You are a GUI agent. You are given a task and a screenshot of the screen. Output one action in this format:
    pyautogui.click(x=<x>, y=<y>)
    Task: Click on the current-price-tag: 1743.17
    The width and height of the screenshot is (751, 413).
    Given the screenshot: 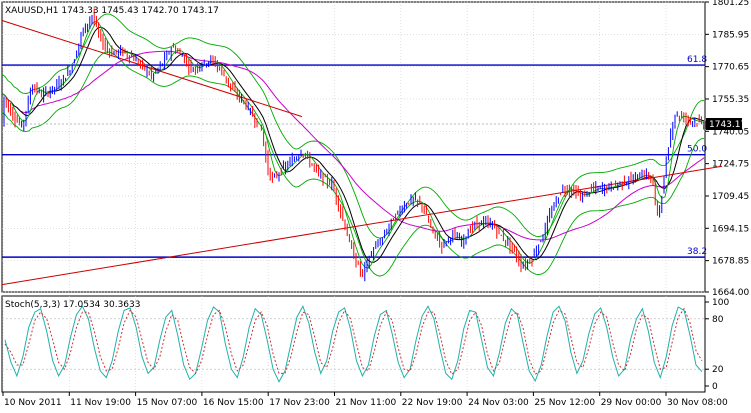 What is the action you would take?
    pyautogui.click(x=726, y=124)
    